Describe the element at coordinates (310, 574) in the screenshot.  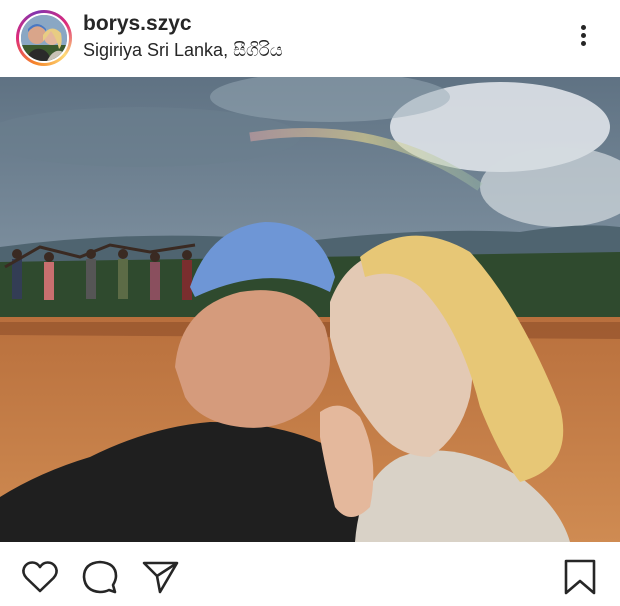
I see `post-action-bar` at that location.